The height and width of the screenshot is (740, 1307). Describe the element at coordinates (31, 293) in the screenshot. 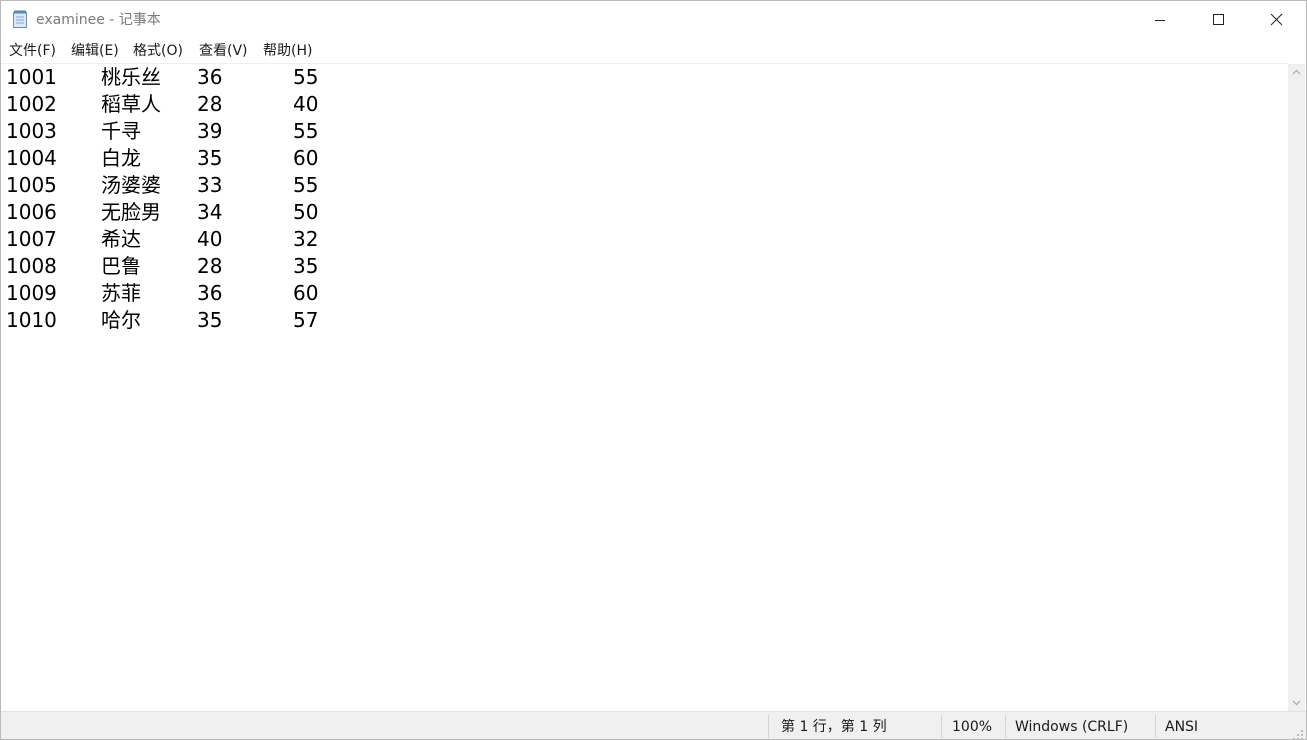

I see `record-id: 1009` at that location.